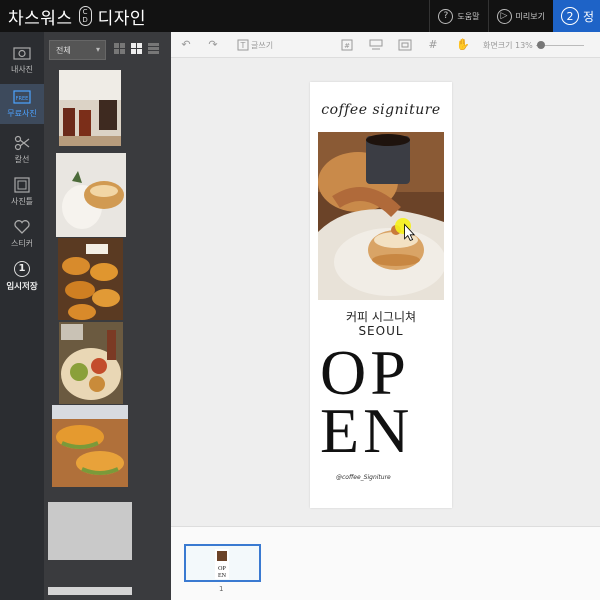  What do you see at coordinates (376, 45) in the screenshot?
I see `layout-icon` at bounding box center [376, 45].